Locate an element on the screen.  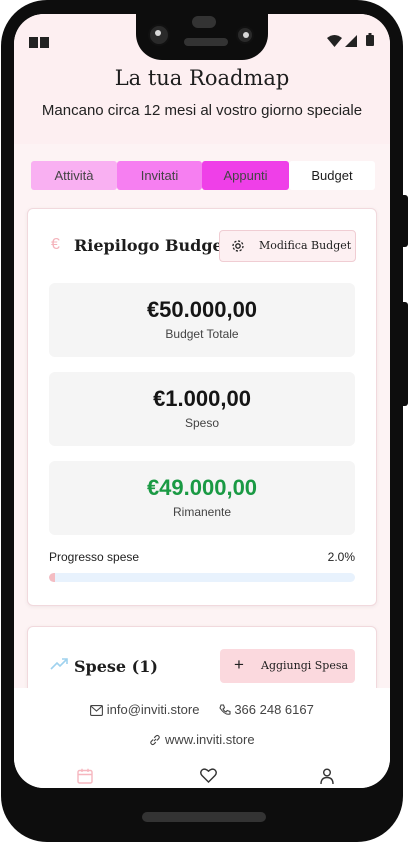
nav-profile is located at coordinates (328, 778).